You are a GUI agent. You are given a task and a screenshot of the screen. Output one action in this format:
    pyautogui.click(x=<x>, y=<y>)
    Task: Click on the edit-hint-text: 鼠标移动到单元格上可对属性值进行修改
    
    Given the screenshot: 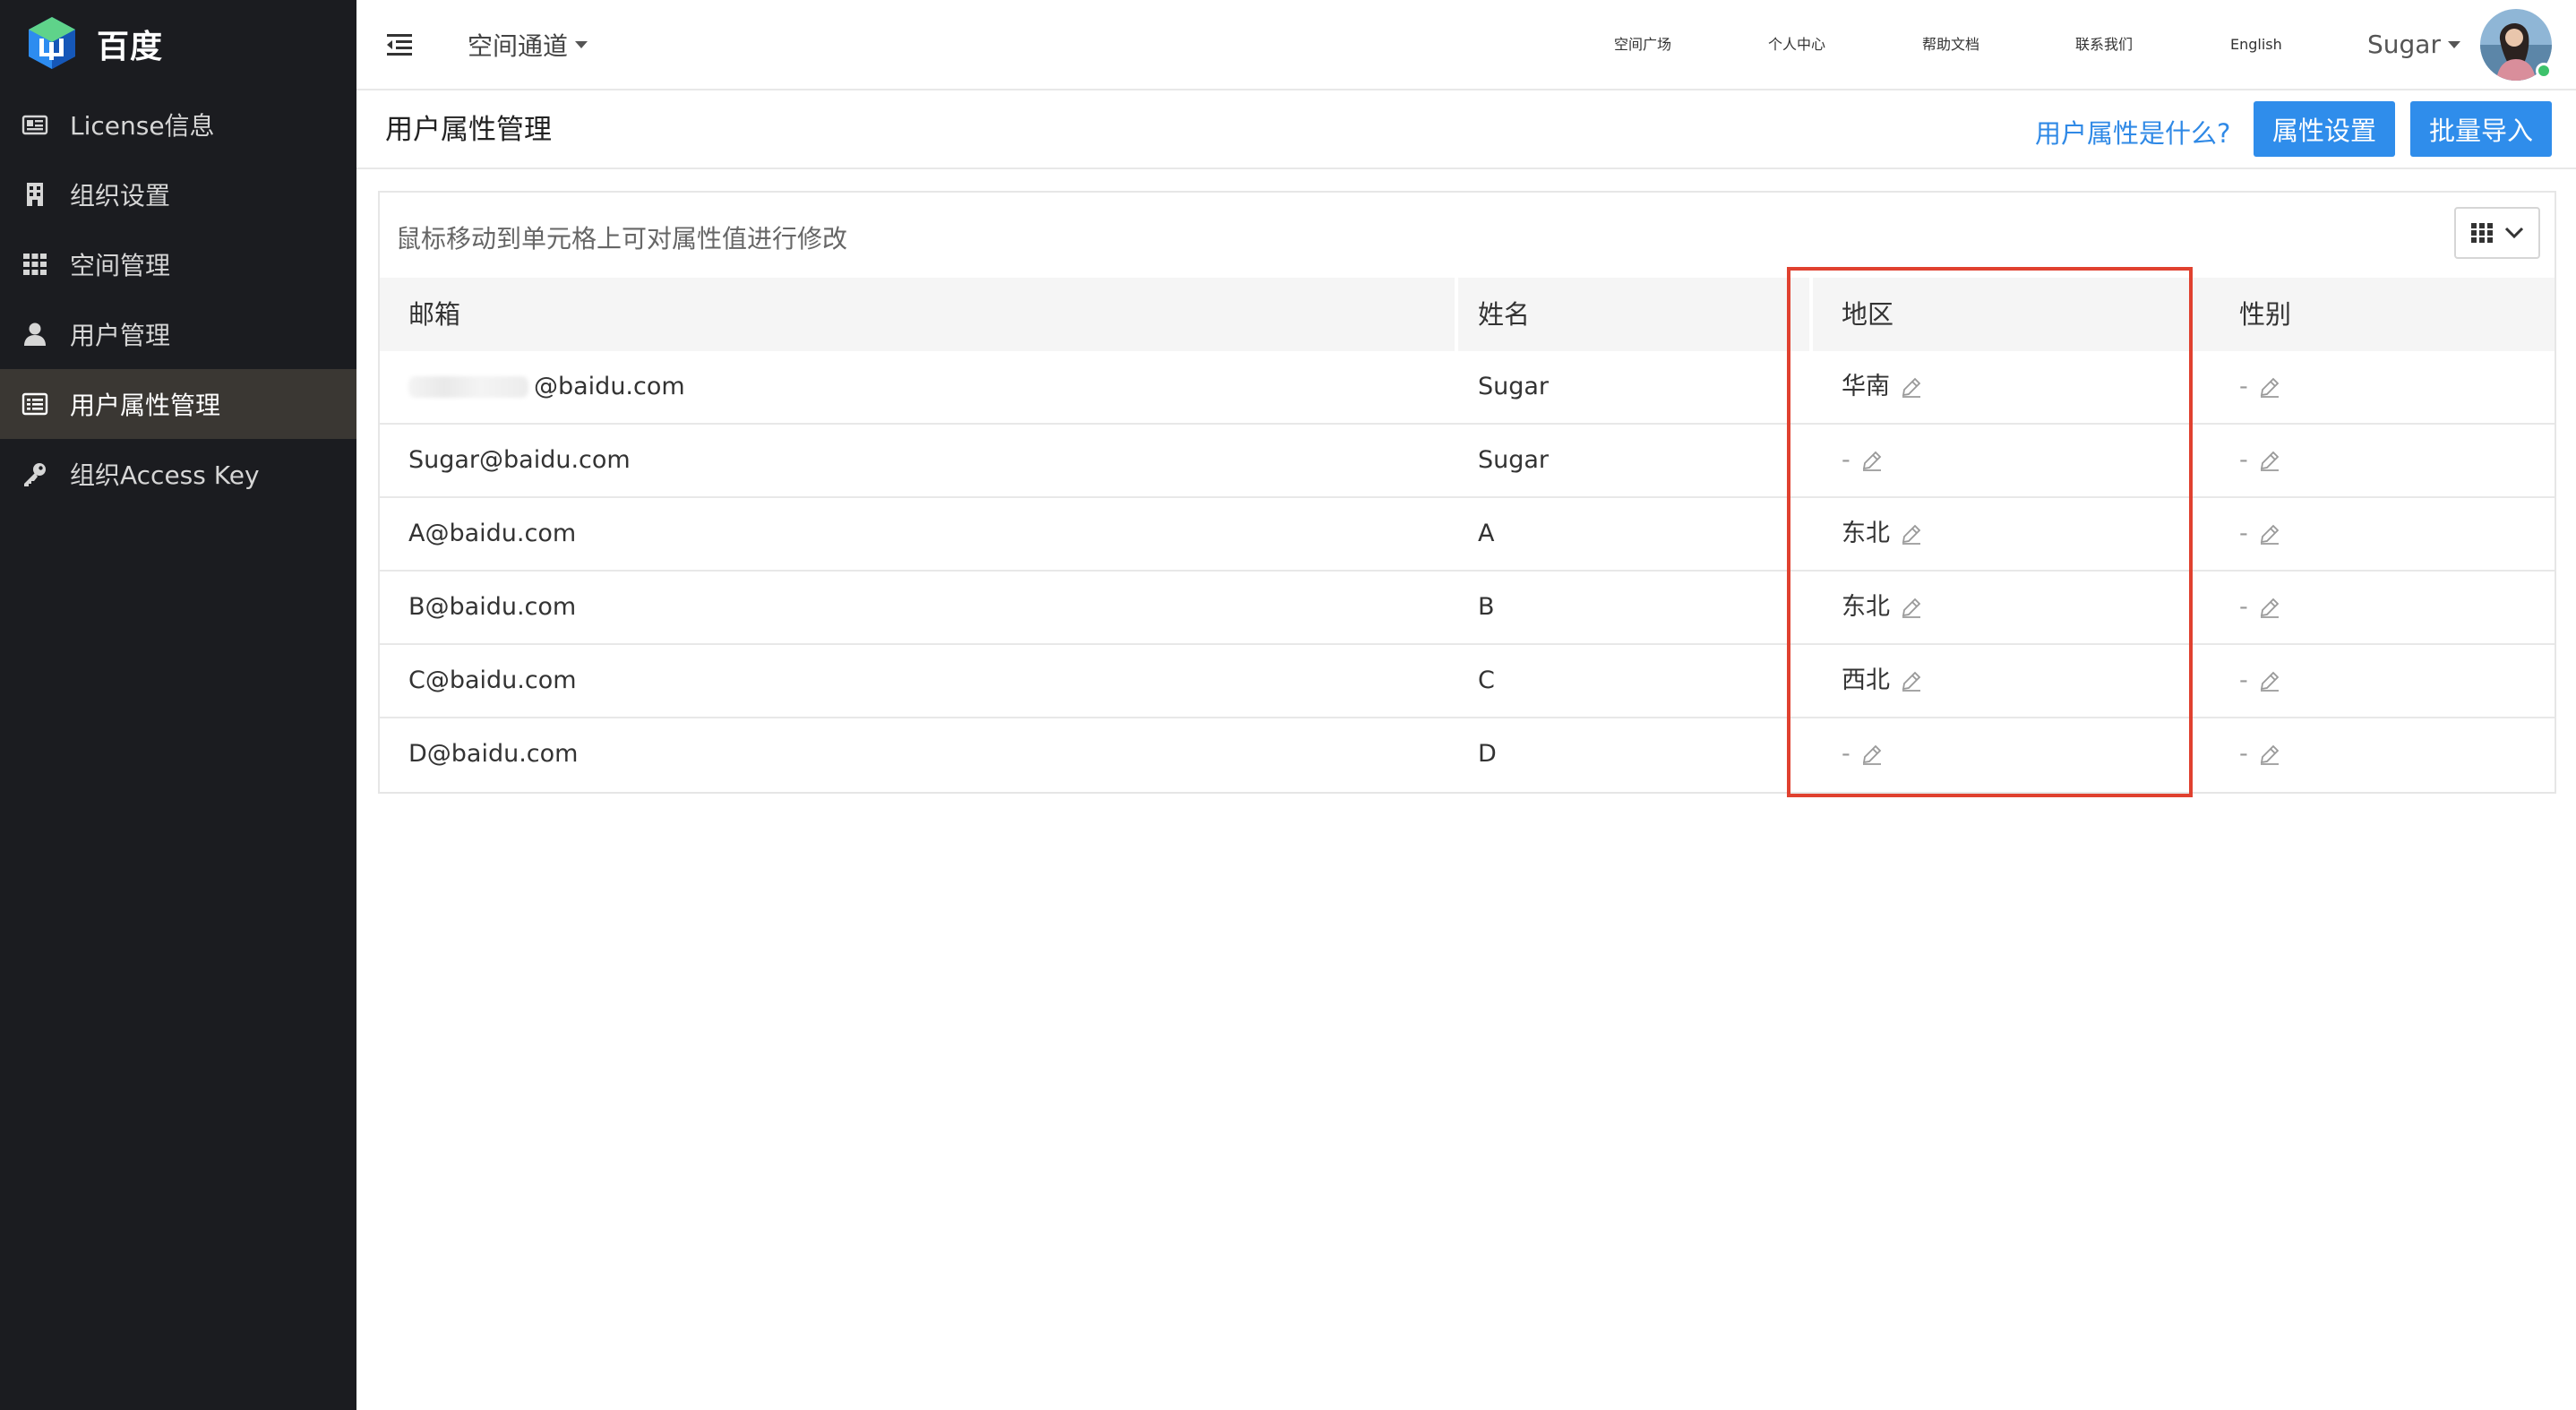 What is the action you would take?
    pyautogui.click(x=622, y=239)
    